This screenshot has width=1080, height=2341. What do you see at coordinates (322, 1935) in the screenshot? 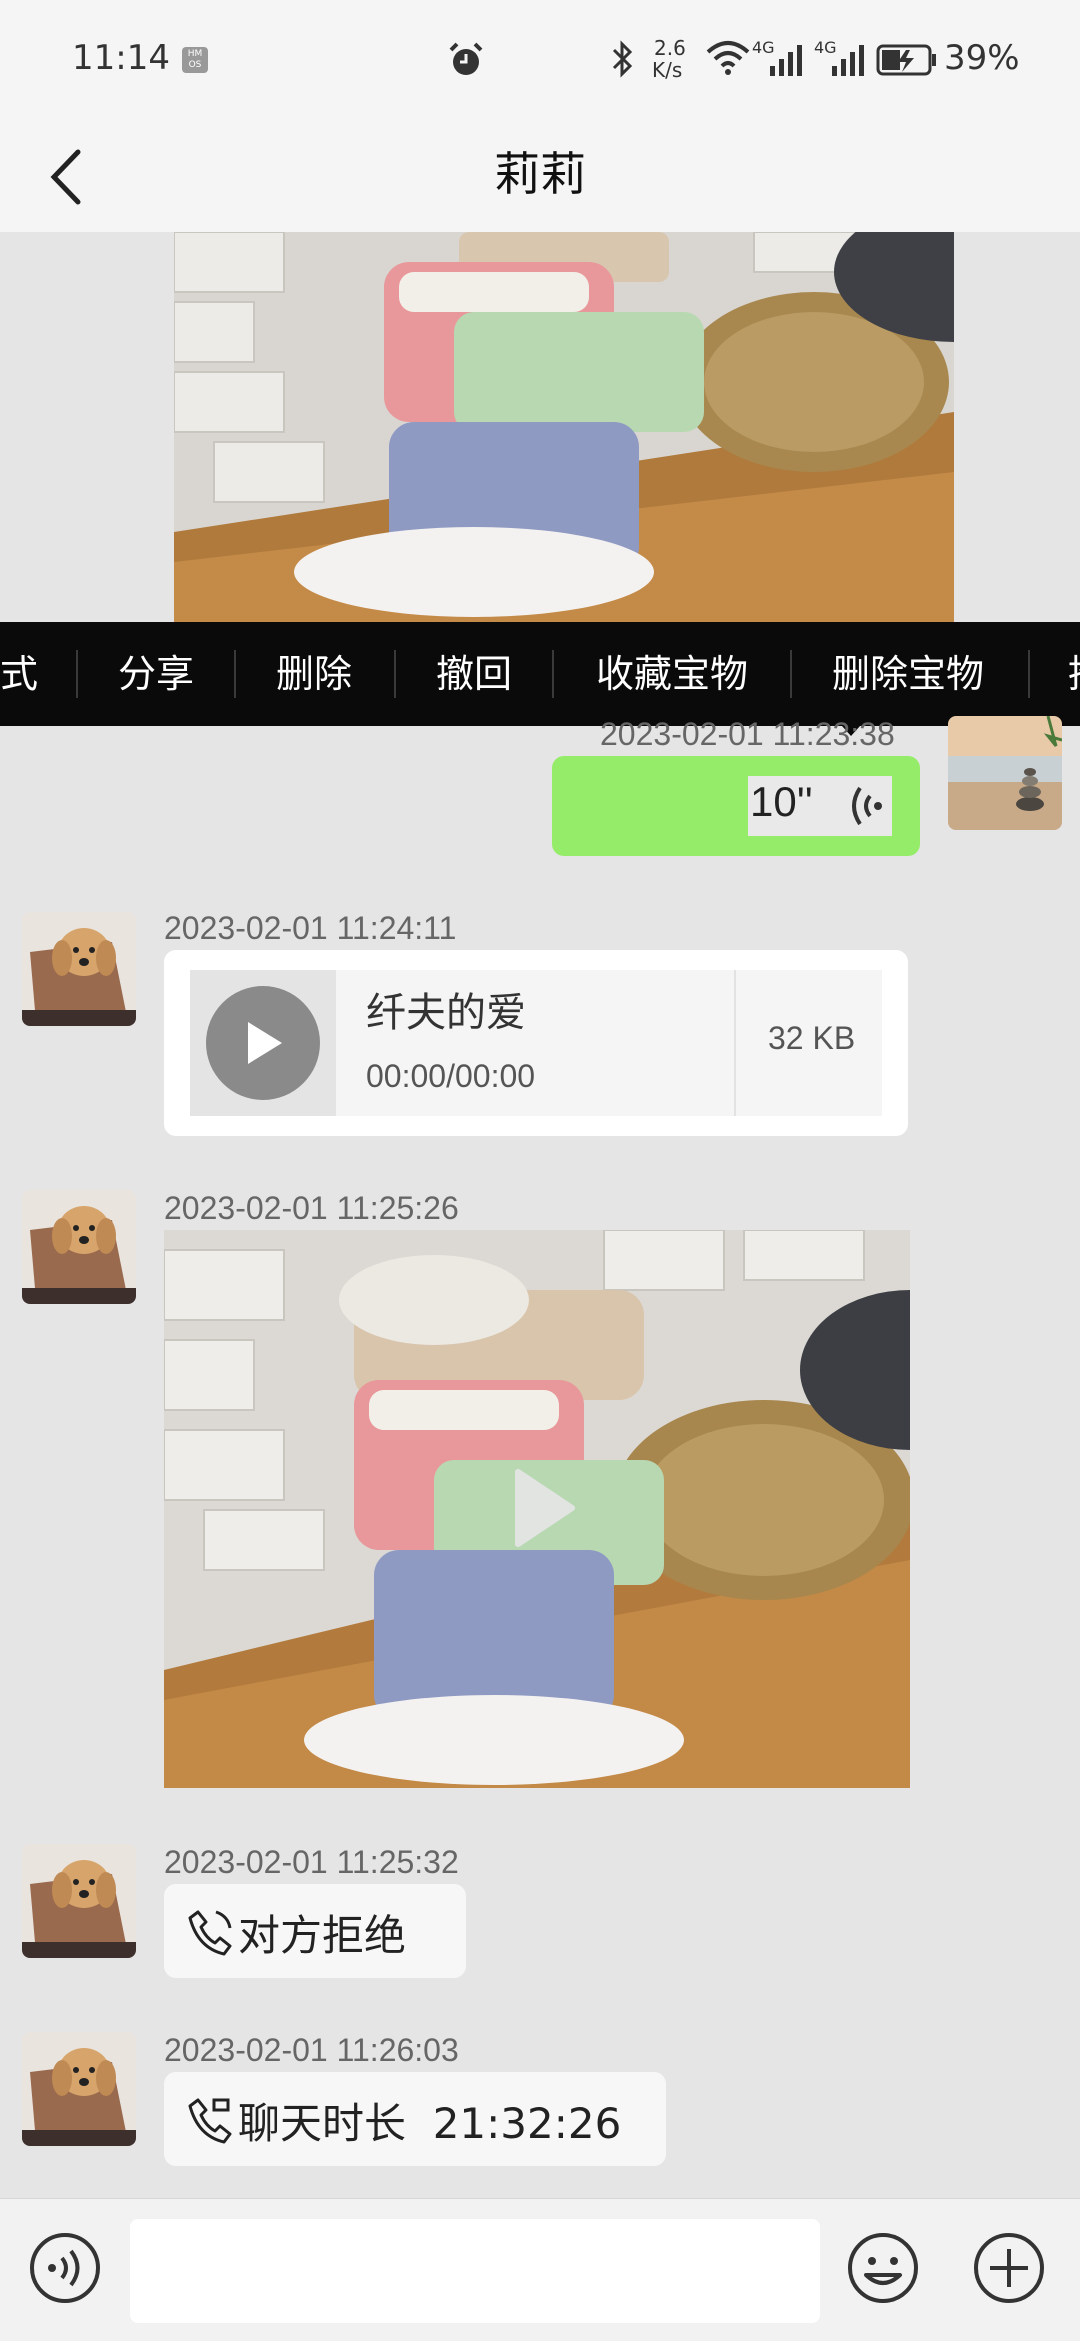
I see `call-status-text: 对方拒绝` at bounding box center [322, 1935].